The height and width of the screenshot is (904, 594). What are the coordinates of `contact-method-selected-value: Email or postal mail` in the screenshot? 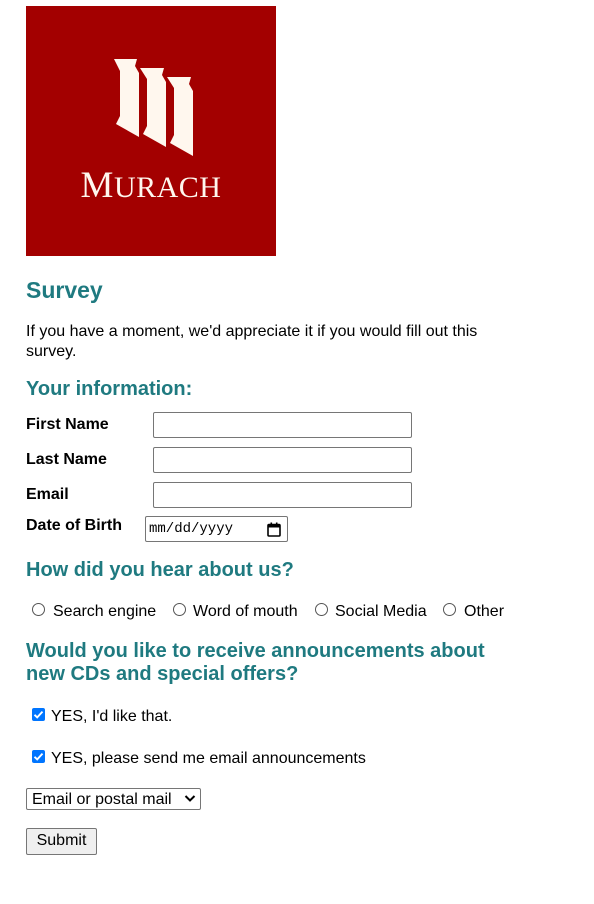 It's located at (102, 799).